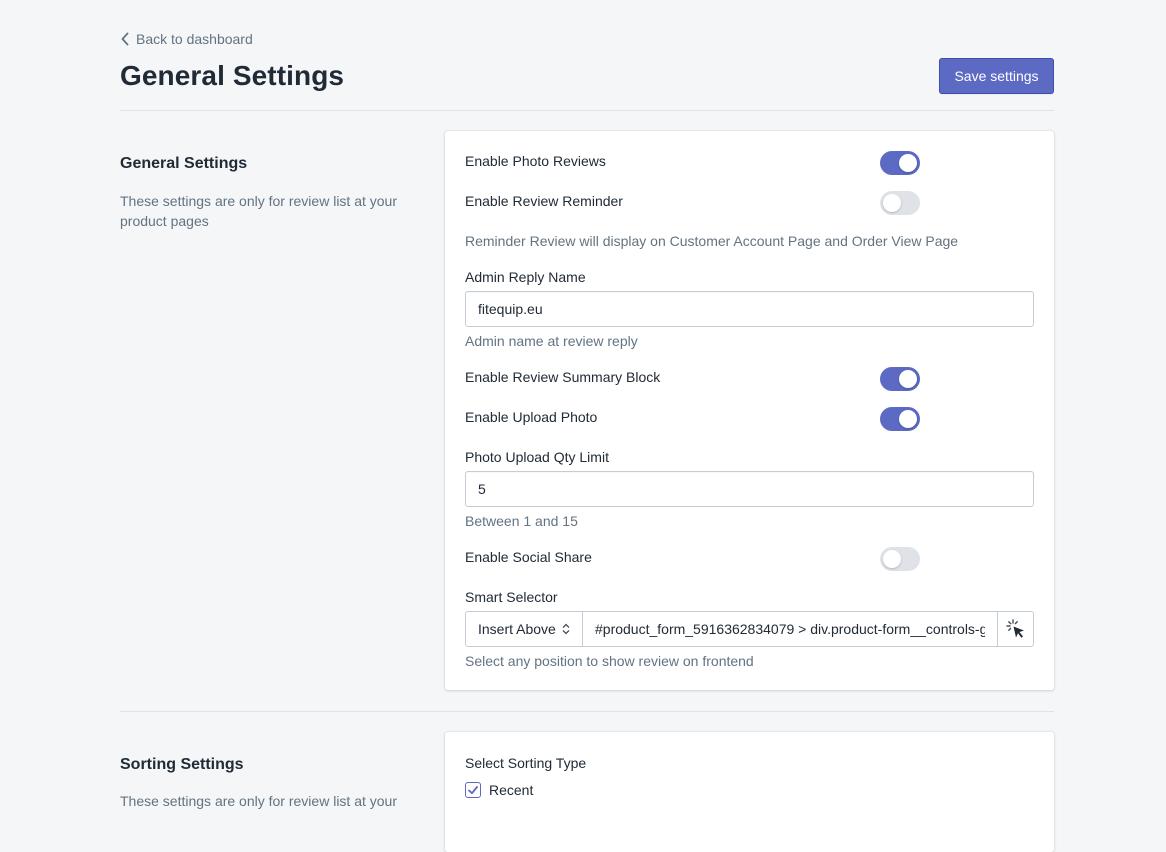  I want to click on section-divider, so click(587, 711).